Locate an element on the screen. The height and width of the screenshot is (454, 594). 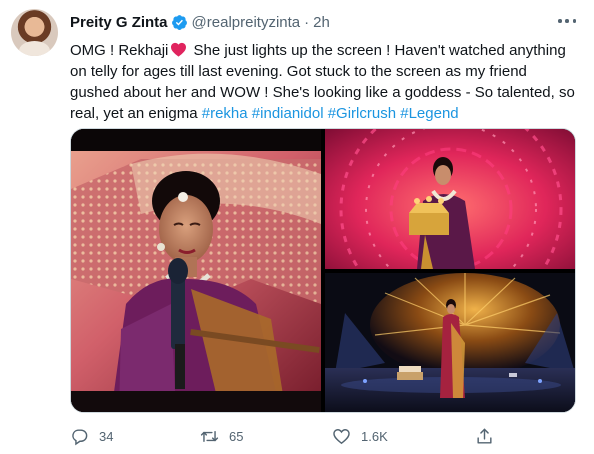
reply-button: 34 is located at coordinates (91, 436).